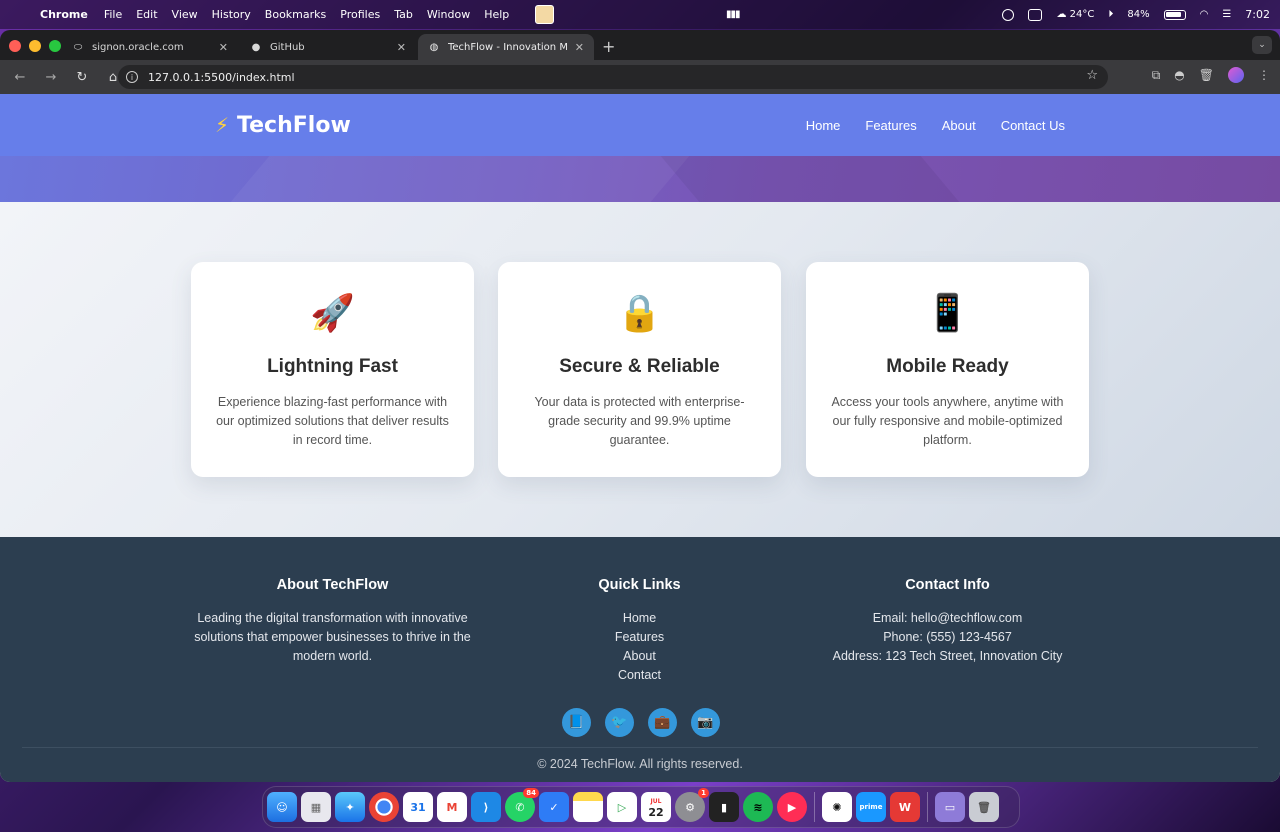 This screenshot has width=1280, height=832. Describe the element at coordinates (758, 807) in the screenshot. I see `spotify-icon: ≋` at that location.